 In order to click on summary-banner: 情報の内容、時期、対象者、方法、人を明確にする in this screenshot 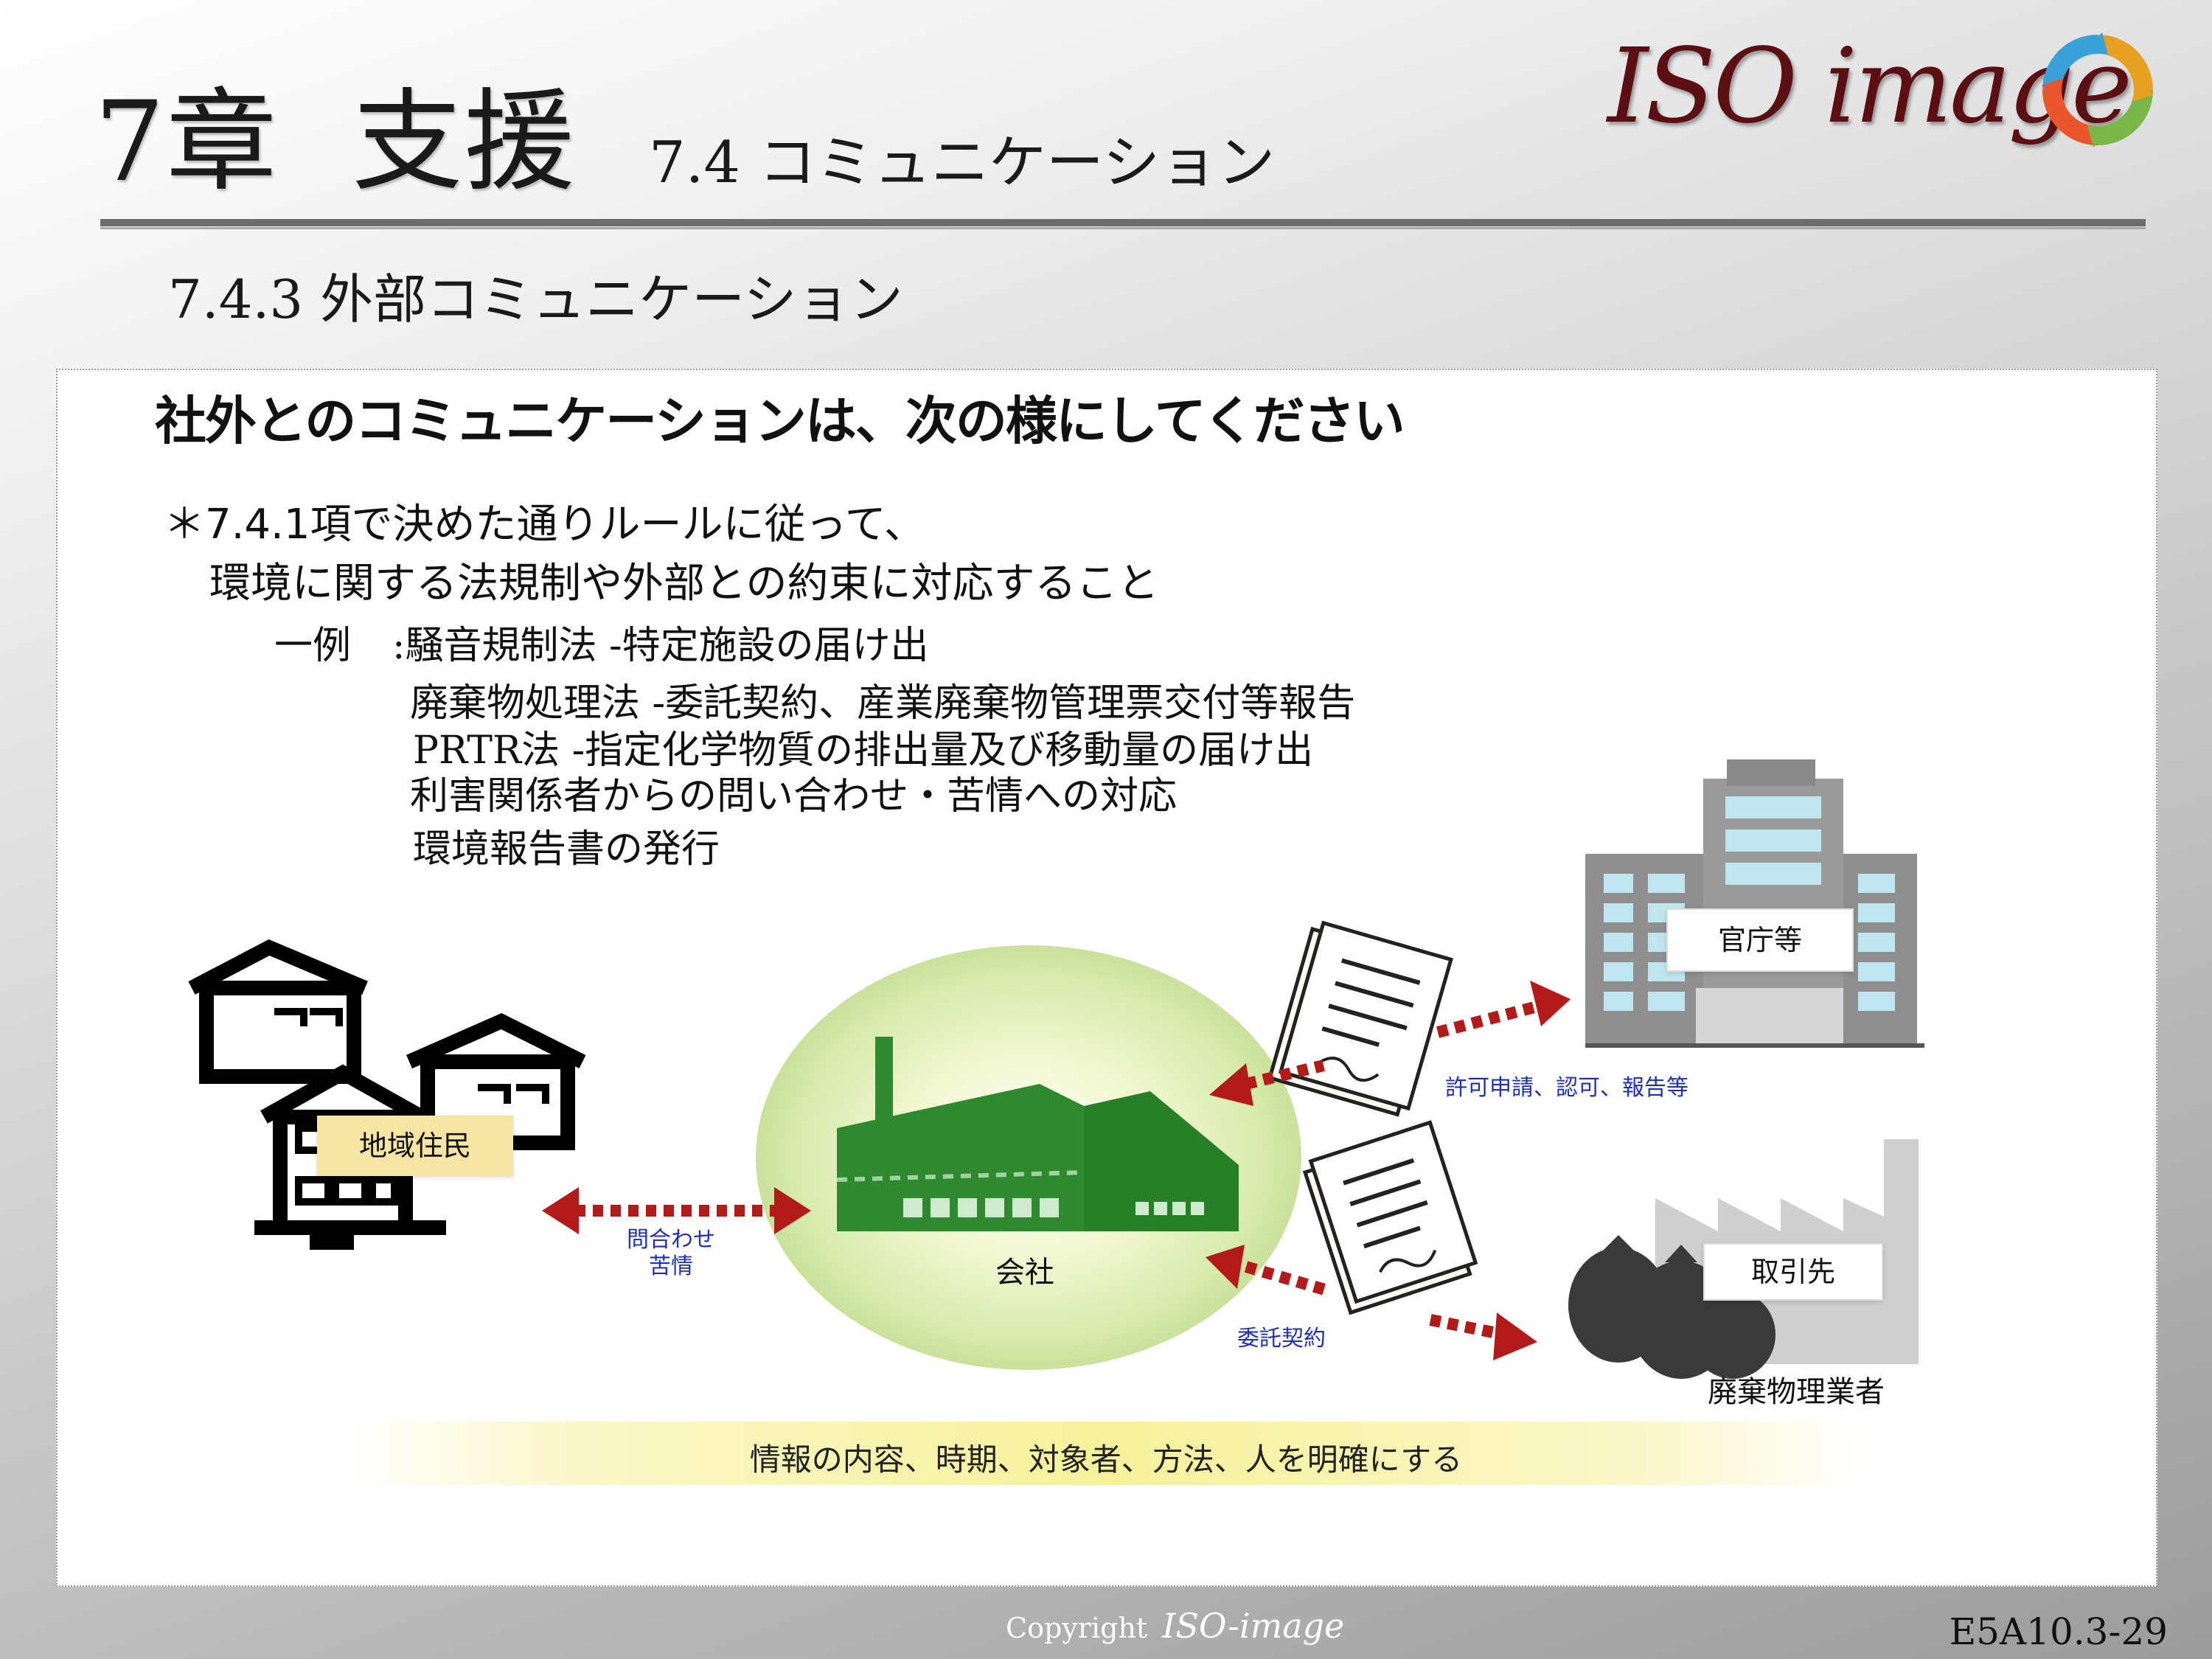, I will do `click(1106, 1453)`.